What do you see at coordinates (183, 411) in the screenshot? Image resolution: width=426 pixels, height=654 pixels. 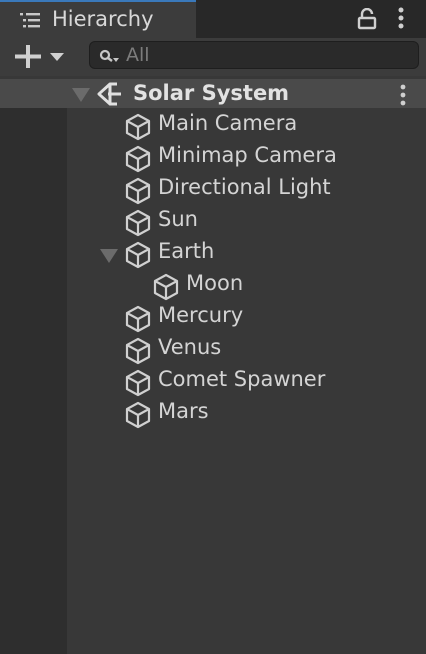 I see `item-label: Mars` at bounding box center [183, 411].